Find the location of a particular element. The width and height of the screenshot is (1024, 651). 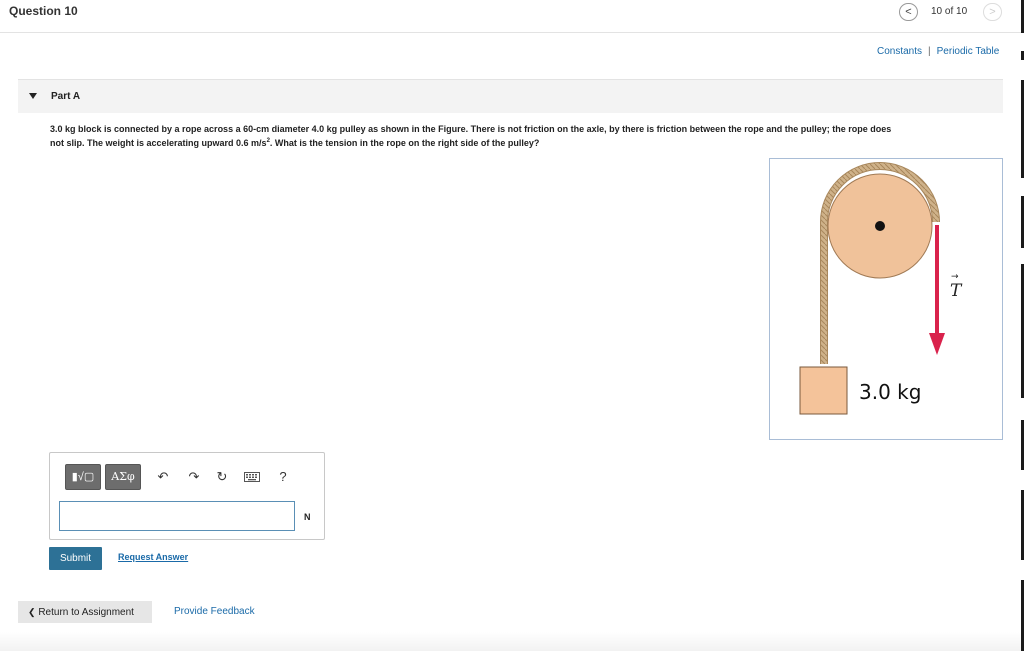

periodic-table-link: Periodic Table is located at coordinates (968, 51).